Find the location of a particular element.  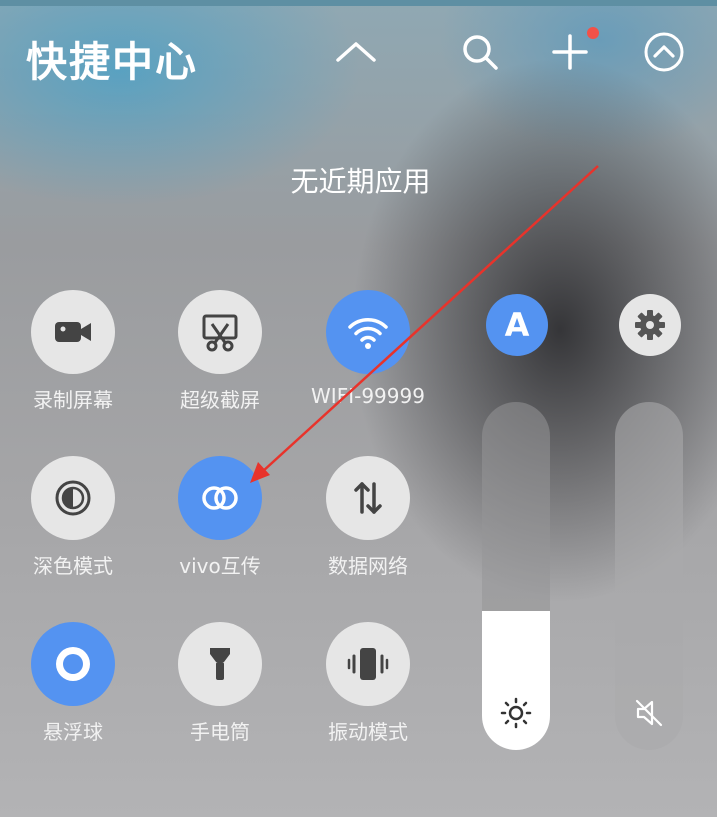

tile-flashlight: 手电筒 is located at coordinates (220, 683).